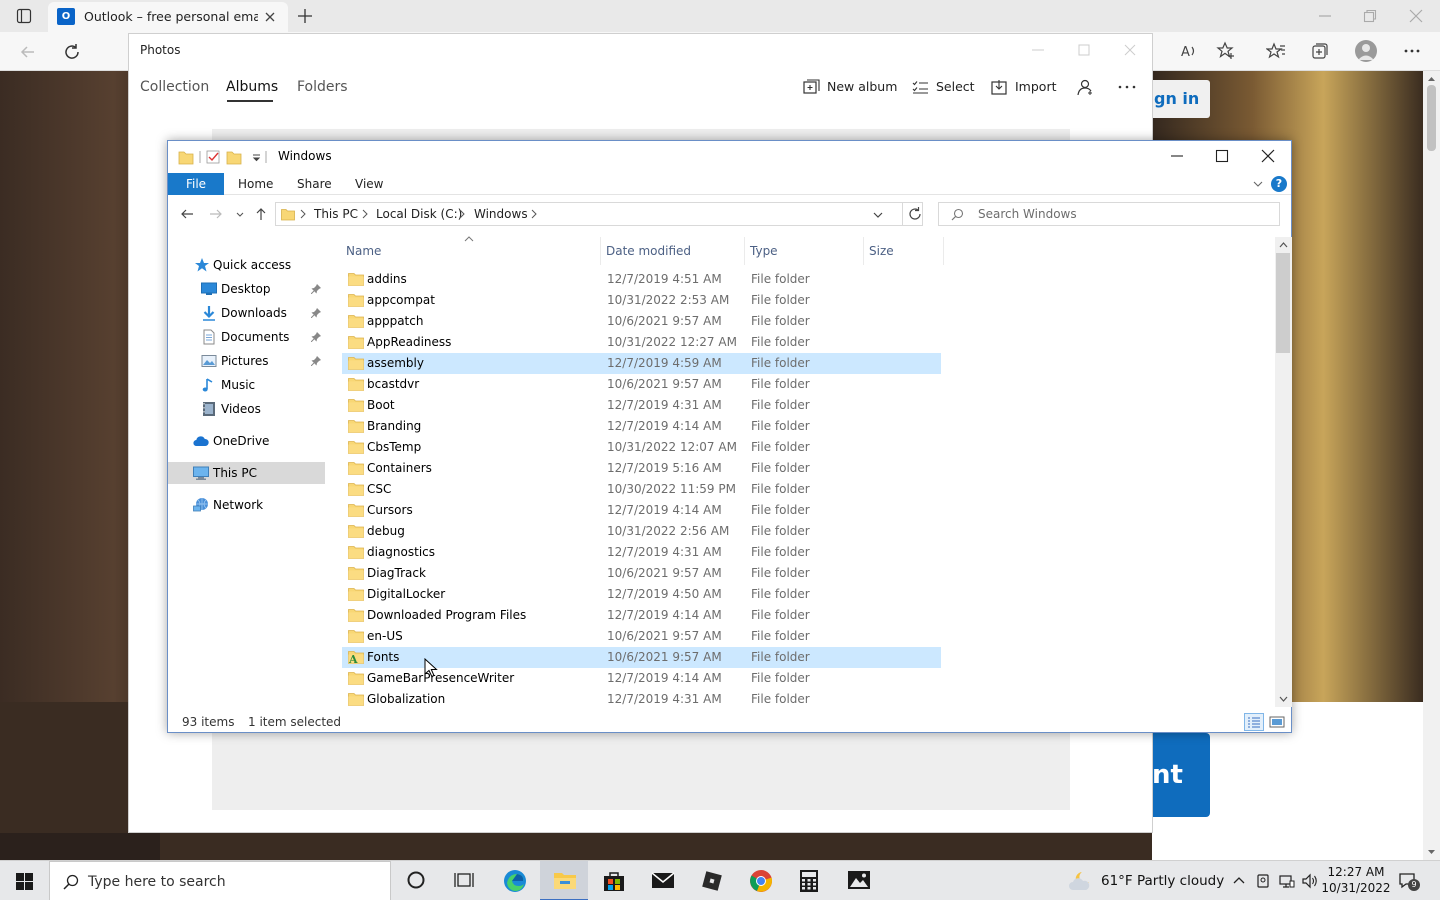 This screenshot has height=900, width=1440. I want to click on photos-nav-albums: Albums, so click(252, 87).